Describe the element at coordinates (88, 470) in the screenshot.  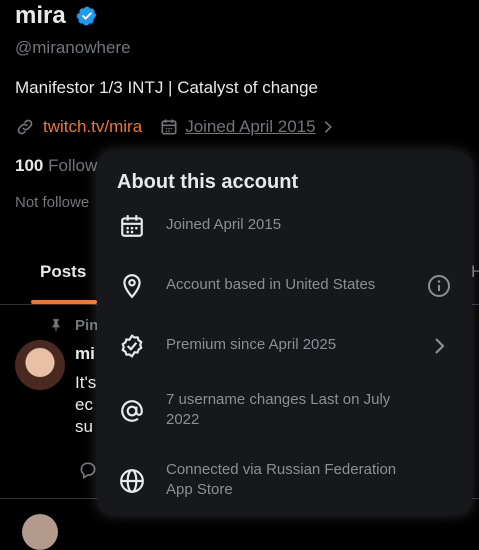
I see `reply-icon` at that location.